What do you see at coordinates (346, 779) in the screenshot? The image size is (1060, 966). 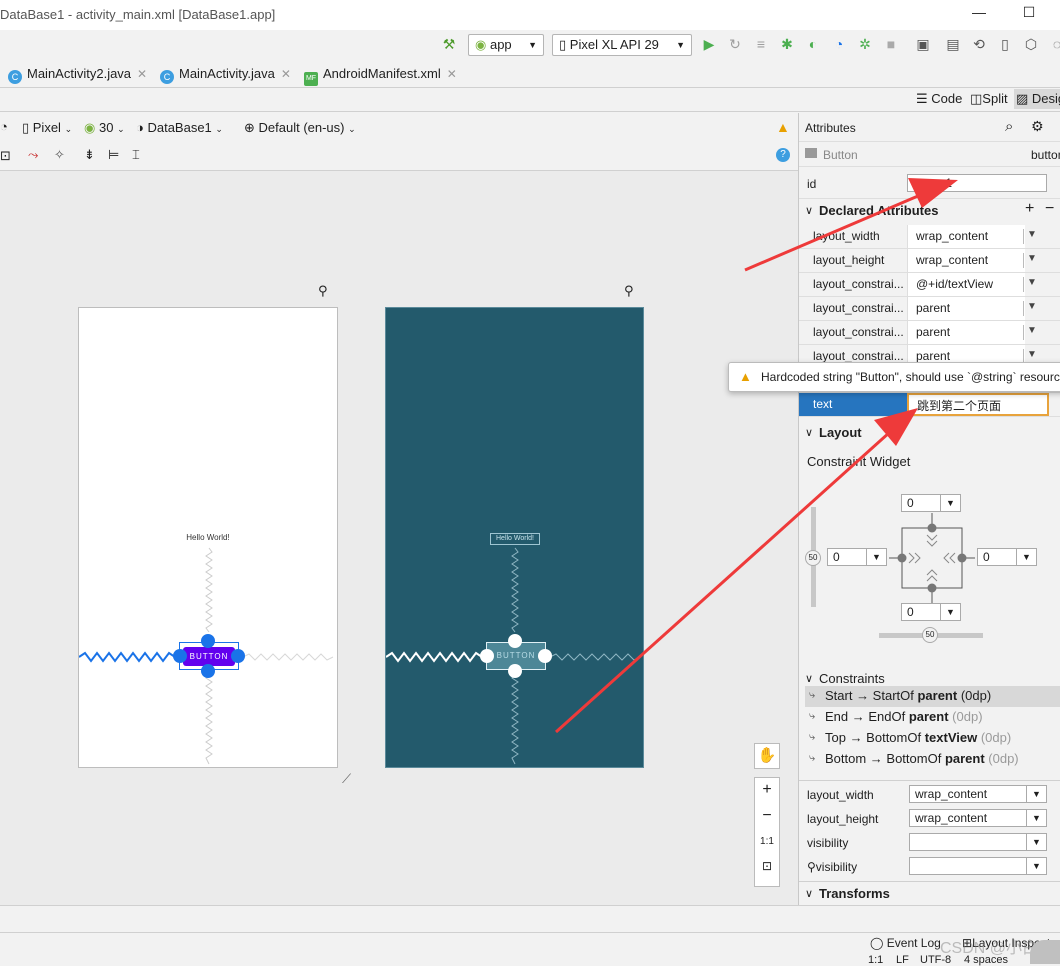 I see `resize-handle-icon: ⟋` at bounding box center [346, 779].